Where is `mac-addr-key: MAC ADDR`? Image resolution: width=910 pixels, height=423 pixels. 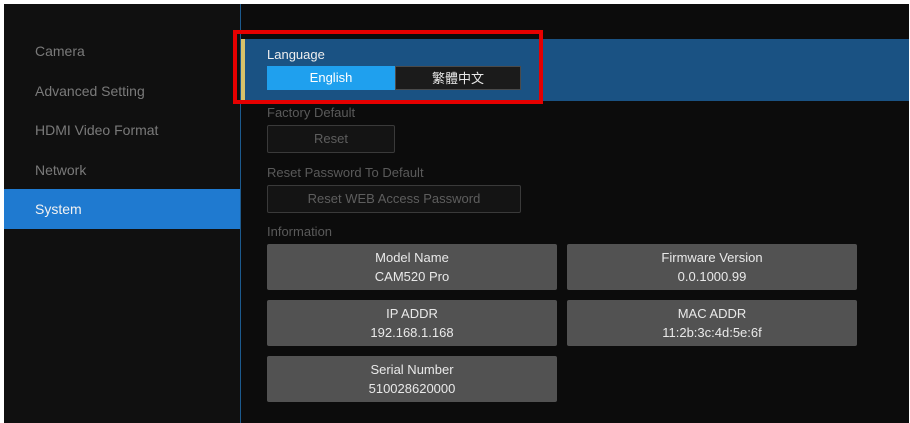 mac-addr-key: MAC ADDR is located at coordinates (712, 313).